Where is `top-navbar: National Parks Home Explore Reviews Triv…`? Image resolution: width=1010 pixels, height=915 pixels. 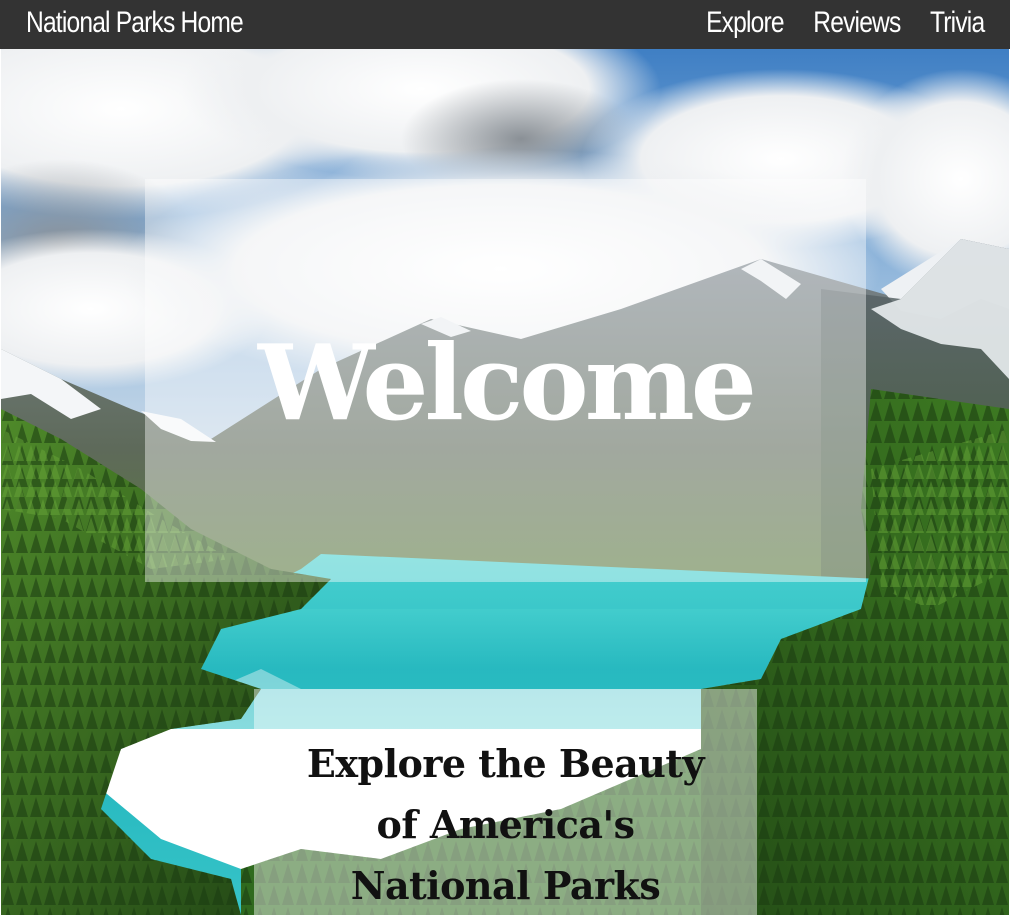 top-navbar: National Parks Home Explore Reviews Triv… is located at coordinates (505, 24).